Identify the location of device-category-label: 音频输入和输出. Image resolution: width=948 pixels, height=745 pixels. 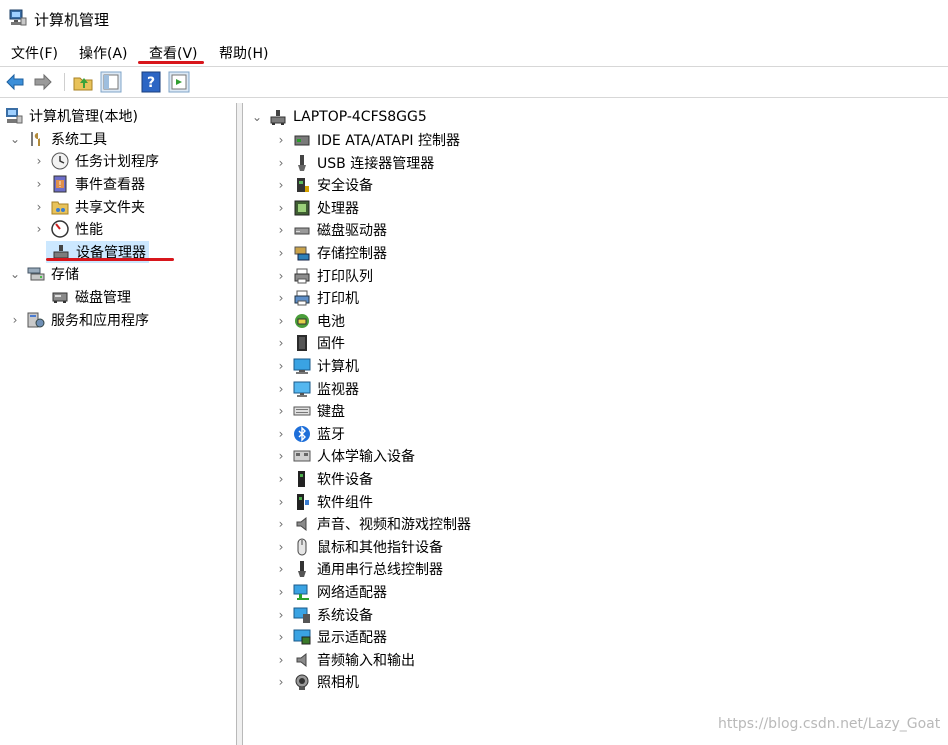
(366, 660).